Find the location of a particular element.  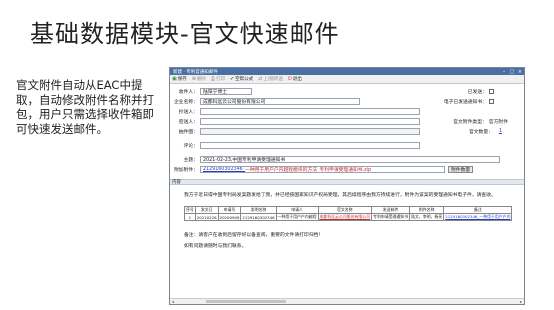

body-note: 备注：请客户在收到后留存好以备查阅，重要的文件请打印归档！ is located at coordinates (254, 235).